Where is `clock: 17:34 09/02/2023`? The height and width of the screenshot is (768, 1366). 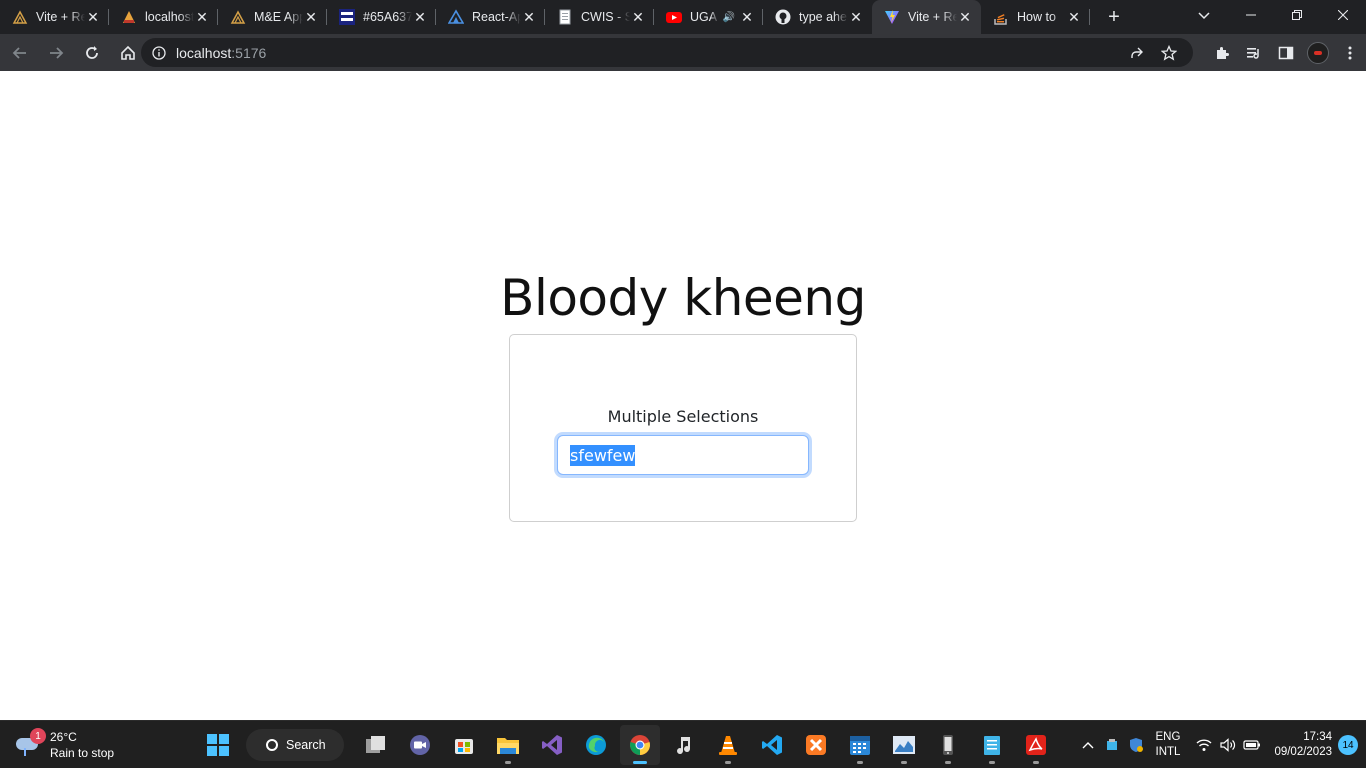
clock: 17:34 09/02/2023 is located at coordinates (1303, 745).